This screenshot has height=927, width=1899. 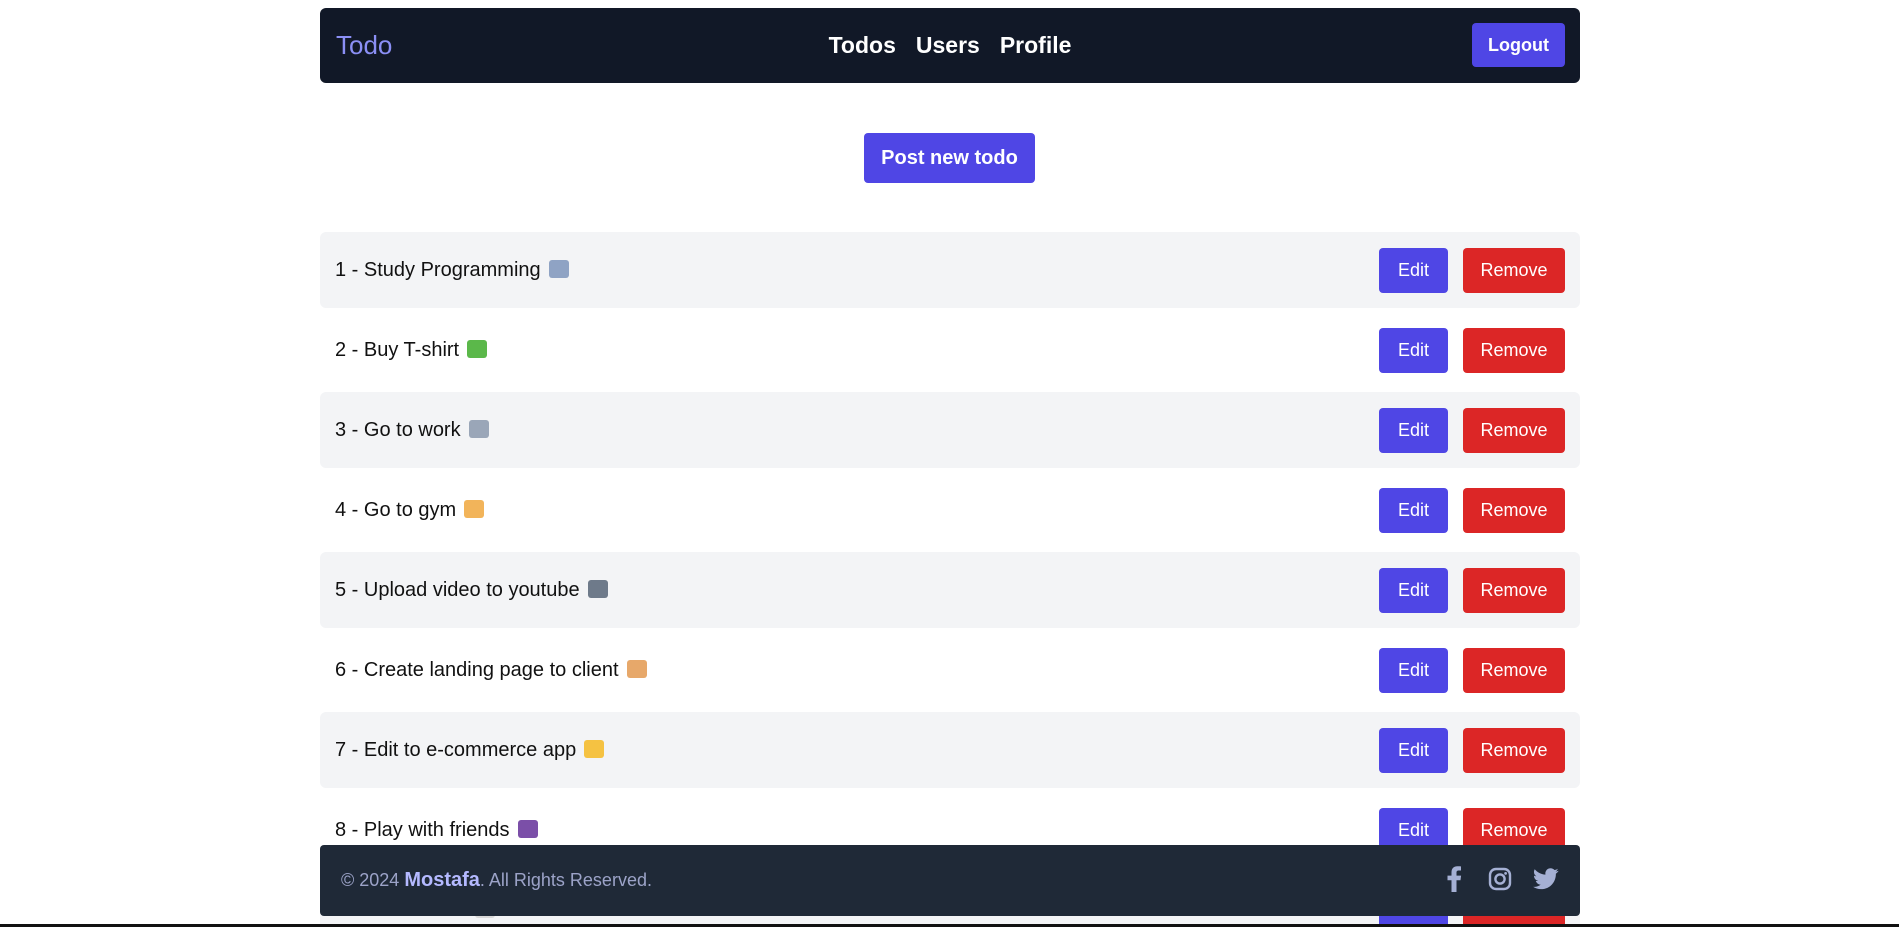 What do you see at coordinates (364, 45) in the screenshot?
I see `brand-logo: Todo` at bounding box center [364, 45].